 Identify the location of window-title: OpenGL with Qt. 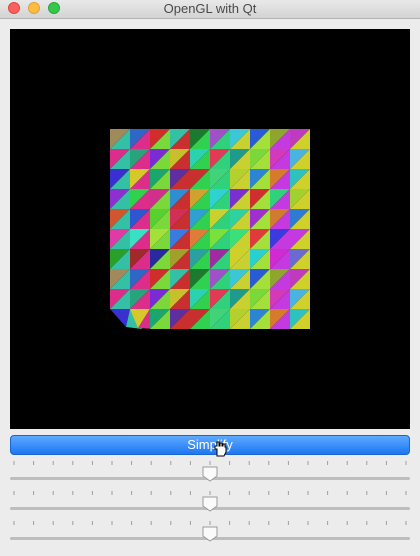
(210, 8).